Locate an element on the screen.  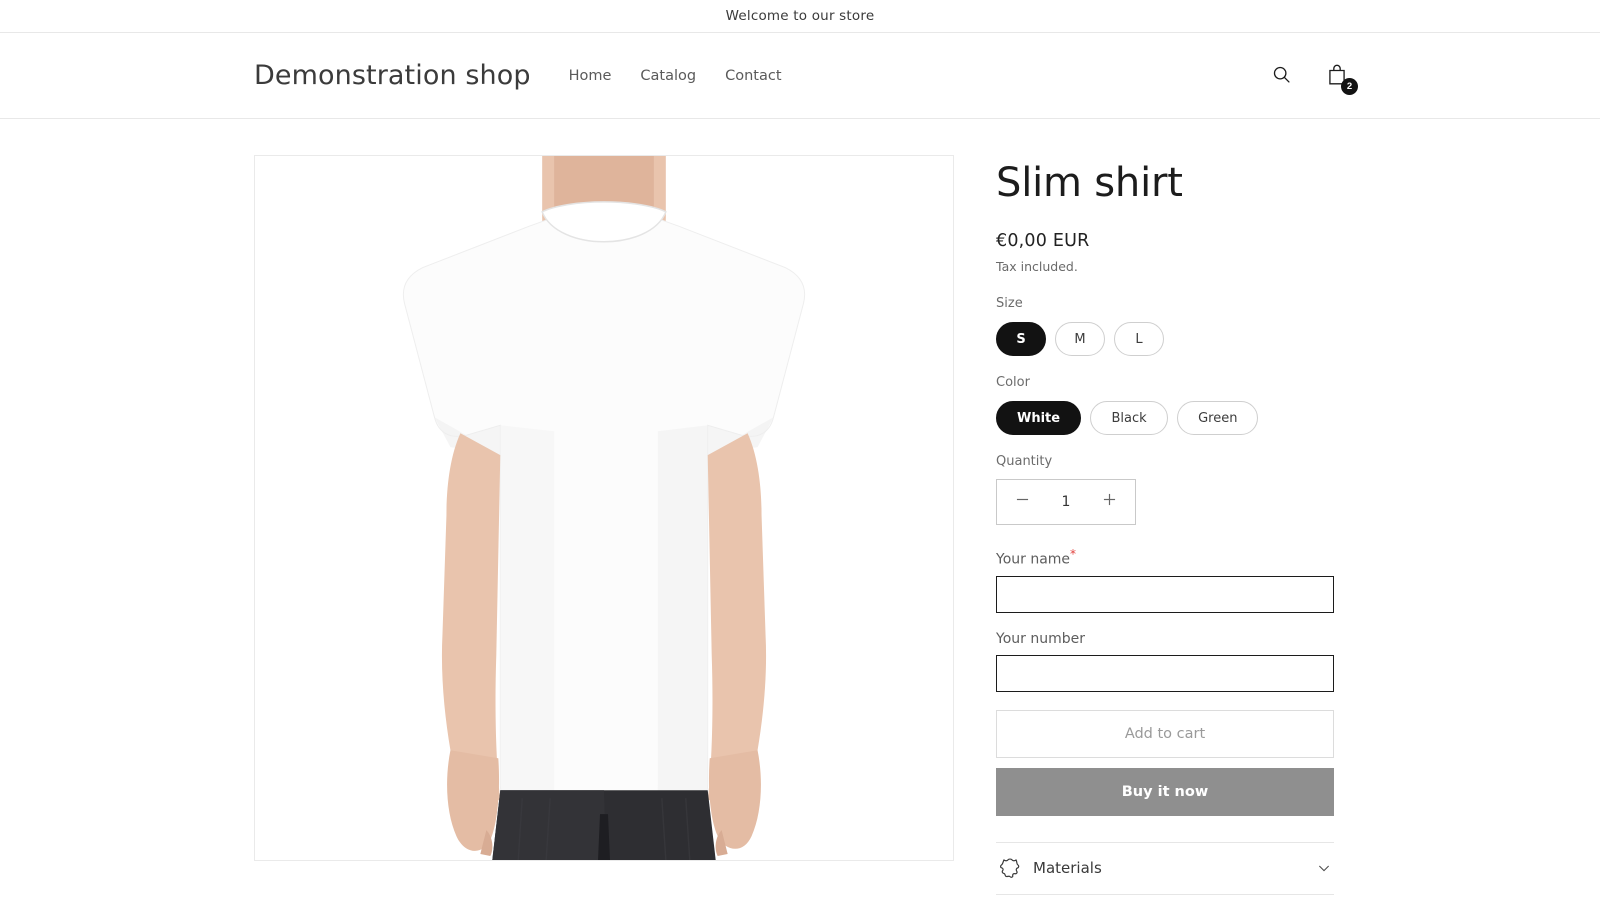
color-label: Color is located at coordinates (1013, 382).